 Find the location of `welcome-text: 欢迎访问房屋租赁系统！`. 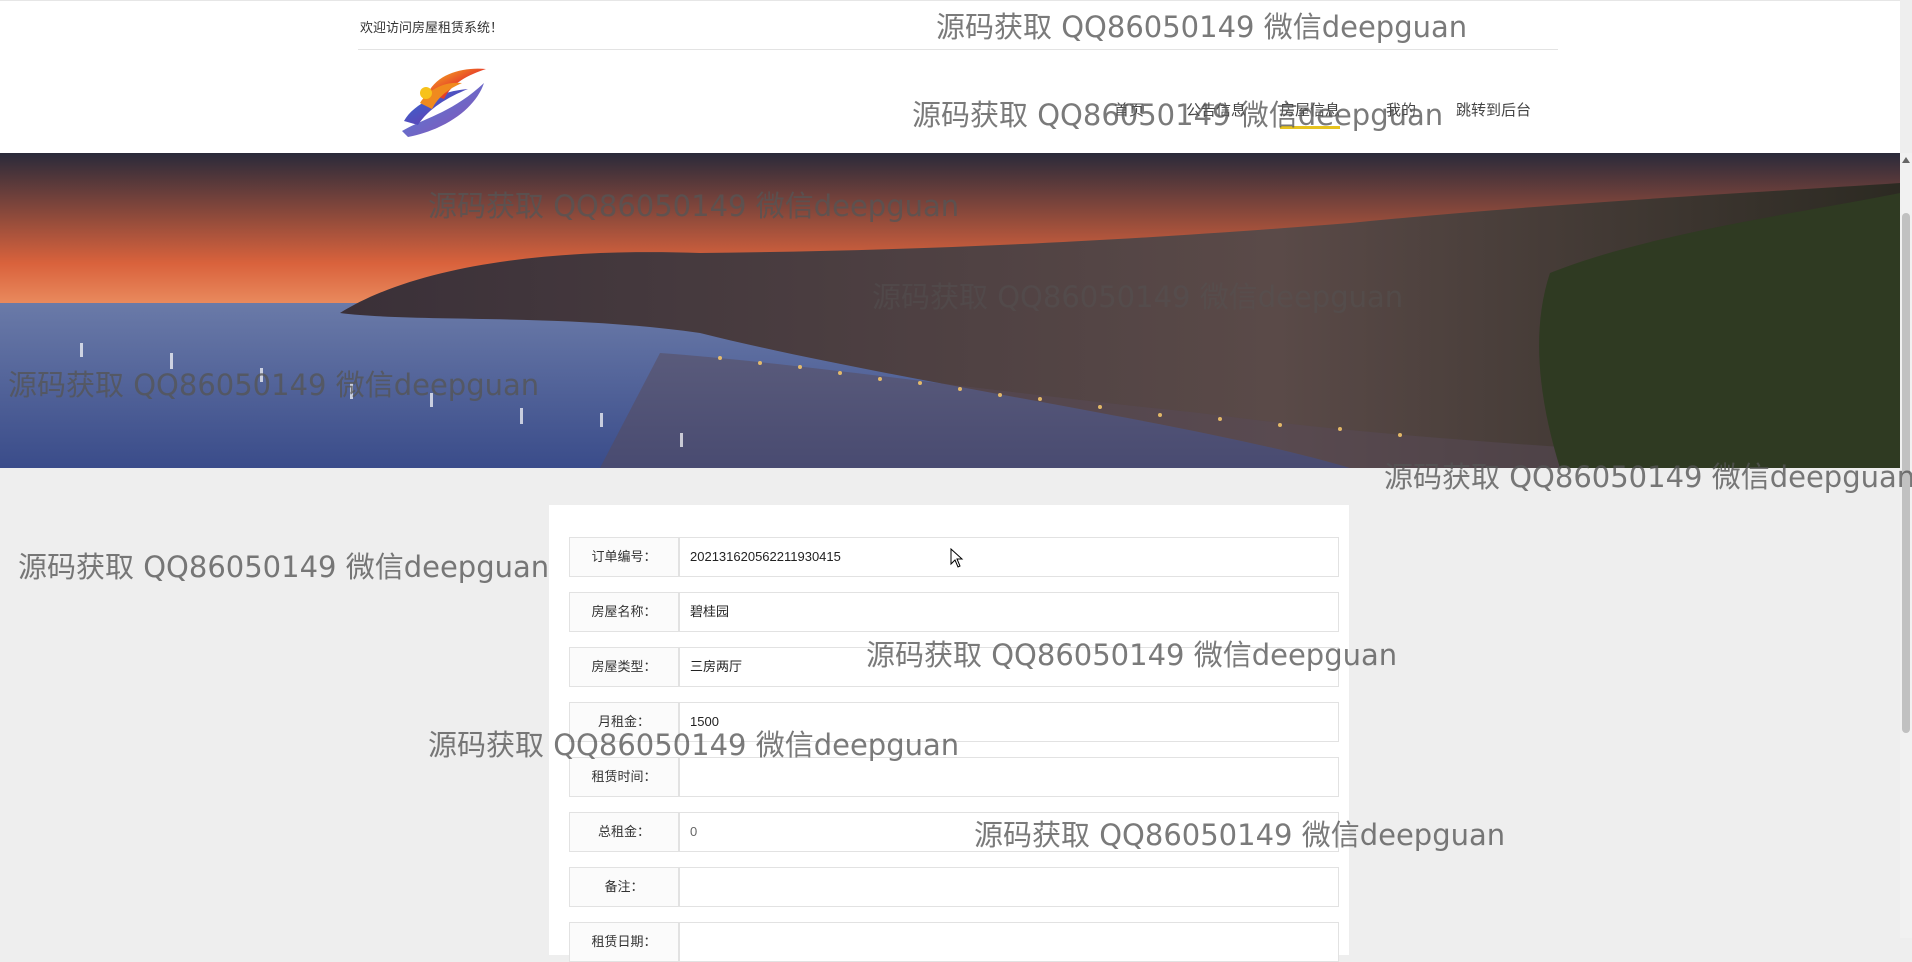

welcome-text: 欢迎访问房屋租赁系统！ is located at coordinates (432, 27).